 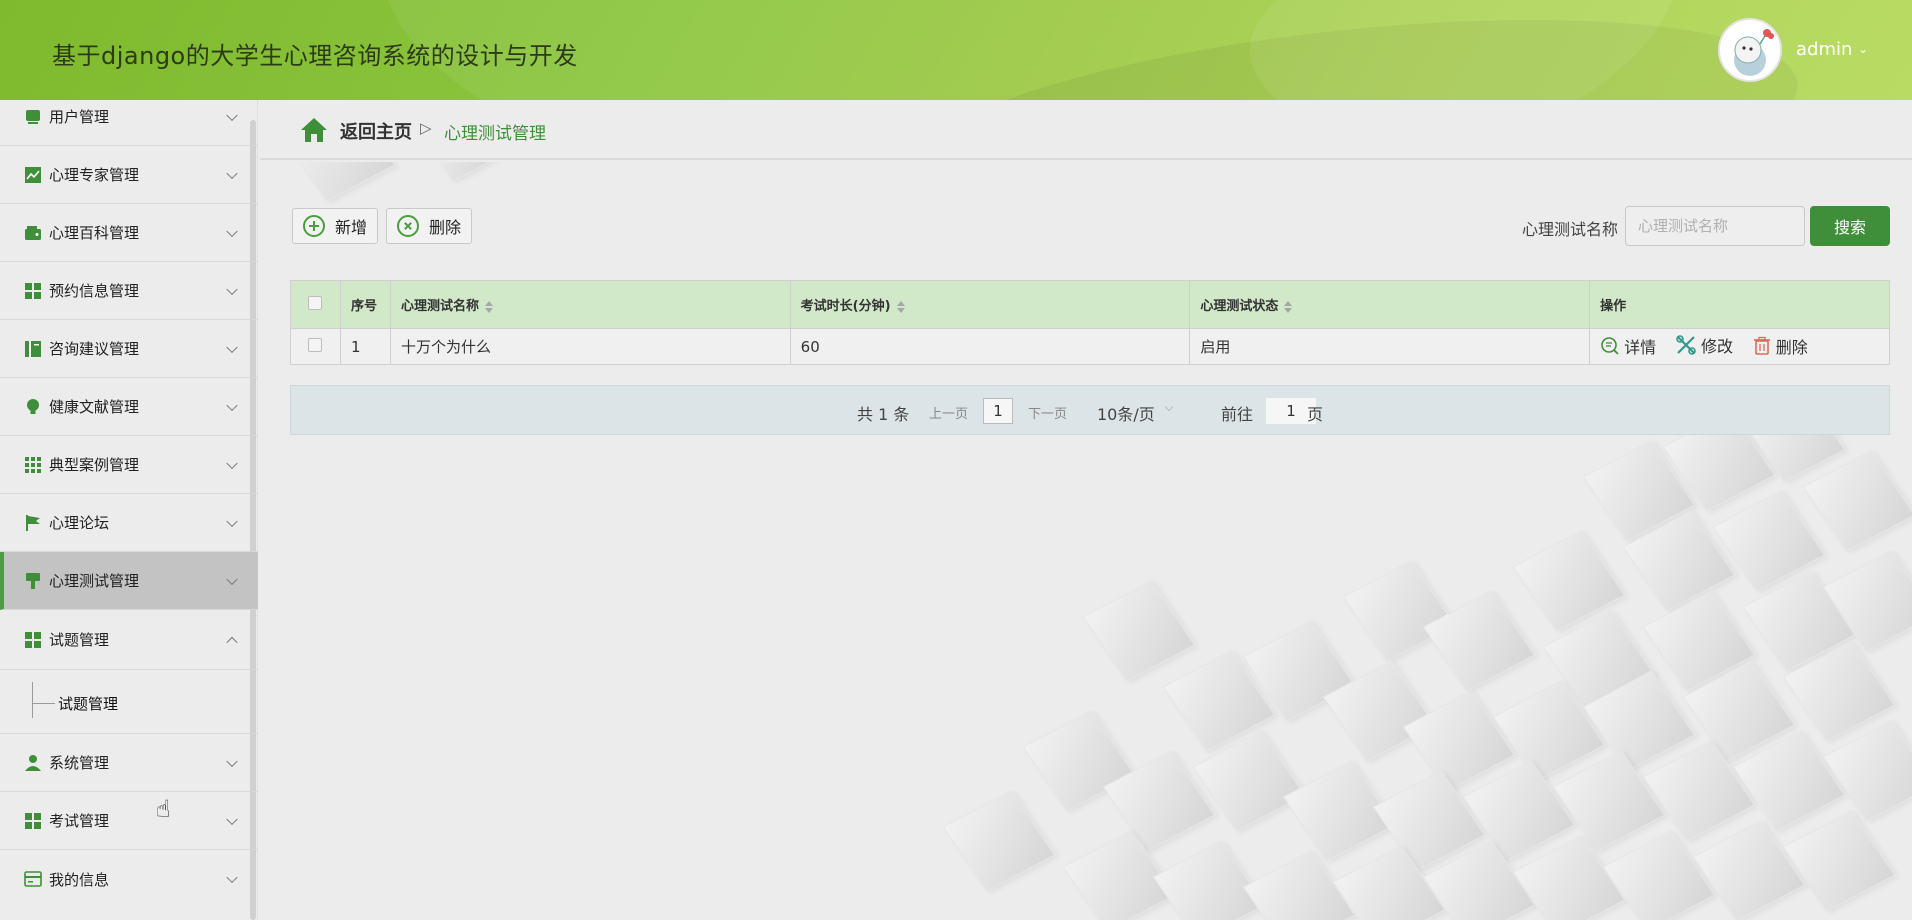 I want to click on sidebar-item-label: 心理测试管理, so click(x=94, y=581).